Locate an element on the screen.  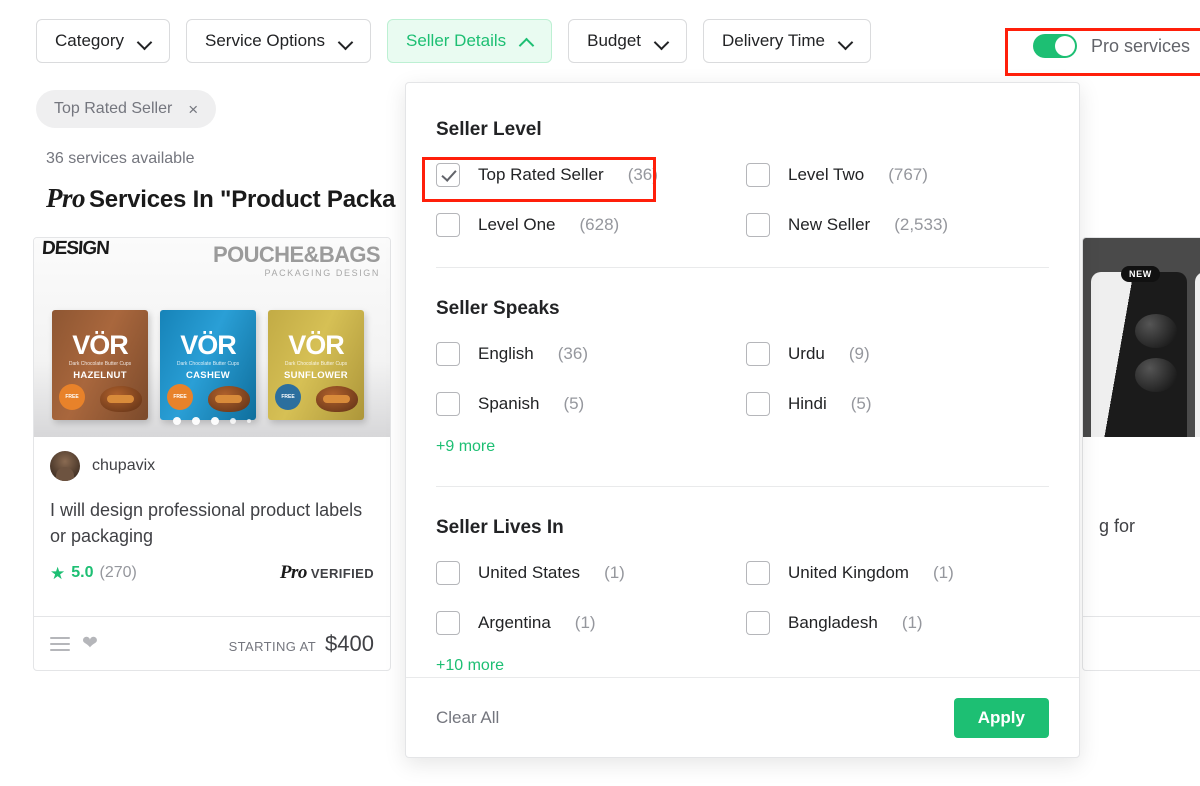
option-label: United States is located at coordinates (529, 572).